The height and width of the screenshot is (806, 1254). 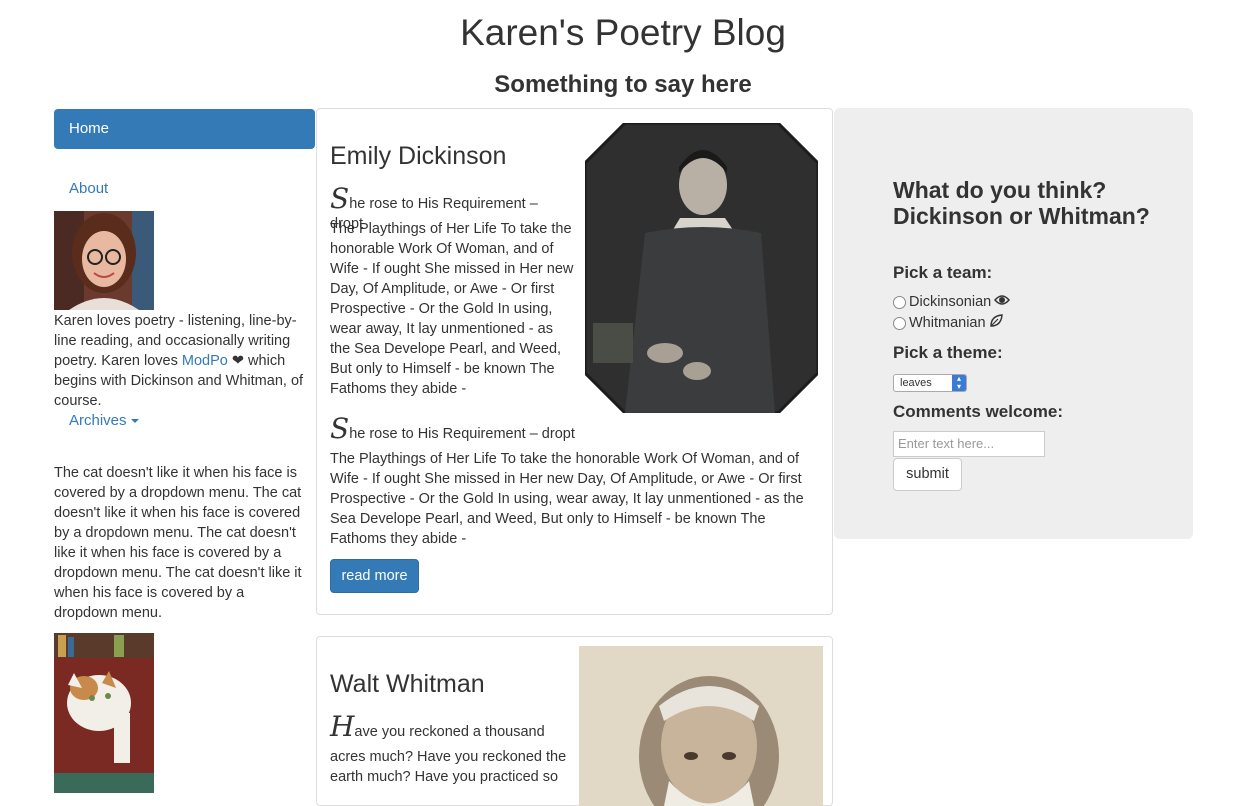 I want to click on team-option-whitmanian: Whitmanian, so click(x=948, y=323).